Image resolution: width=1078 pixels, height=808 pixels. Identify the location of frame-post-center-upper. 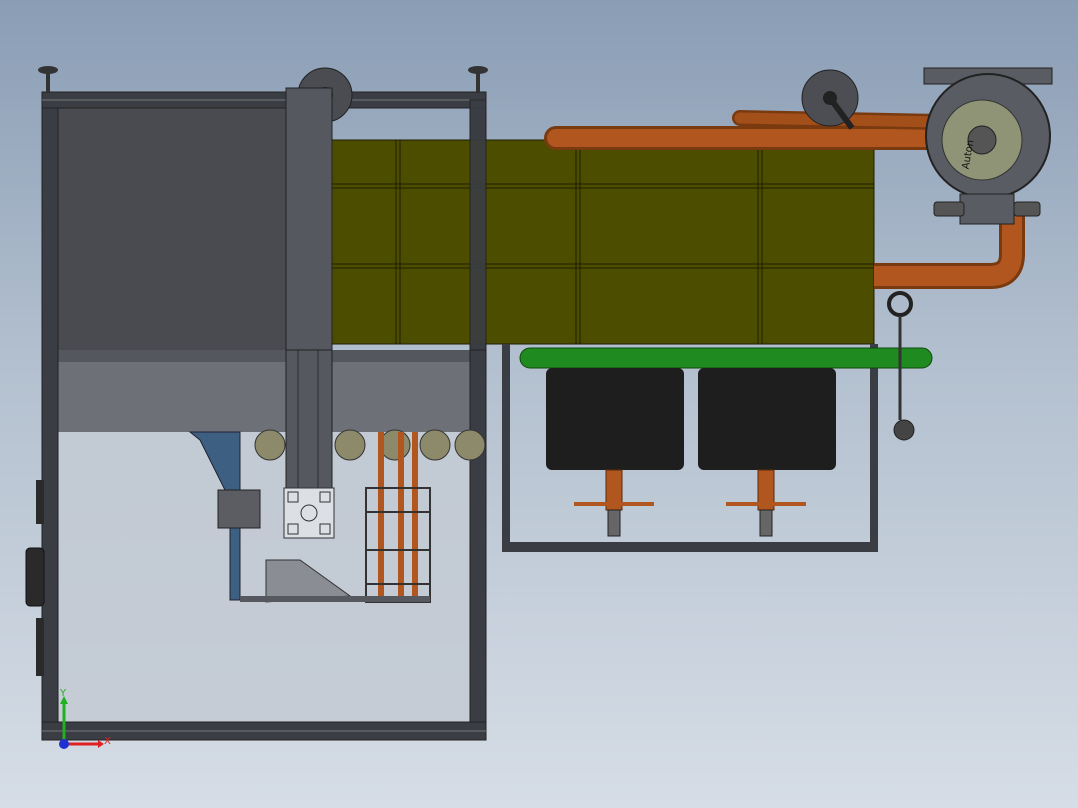
(309, 219).